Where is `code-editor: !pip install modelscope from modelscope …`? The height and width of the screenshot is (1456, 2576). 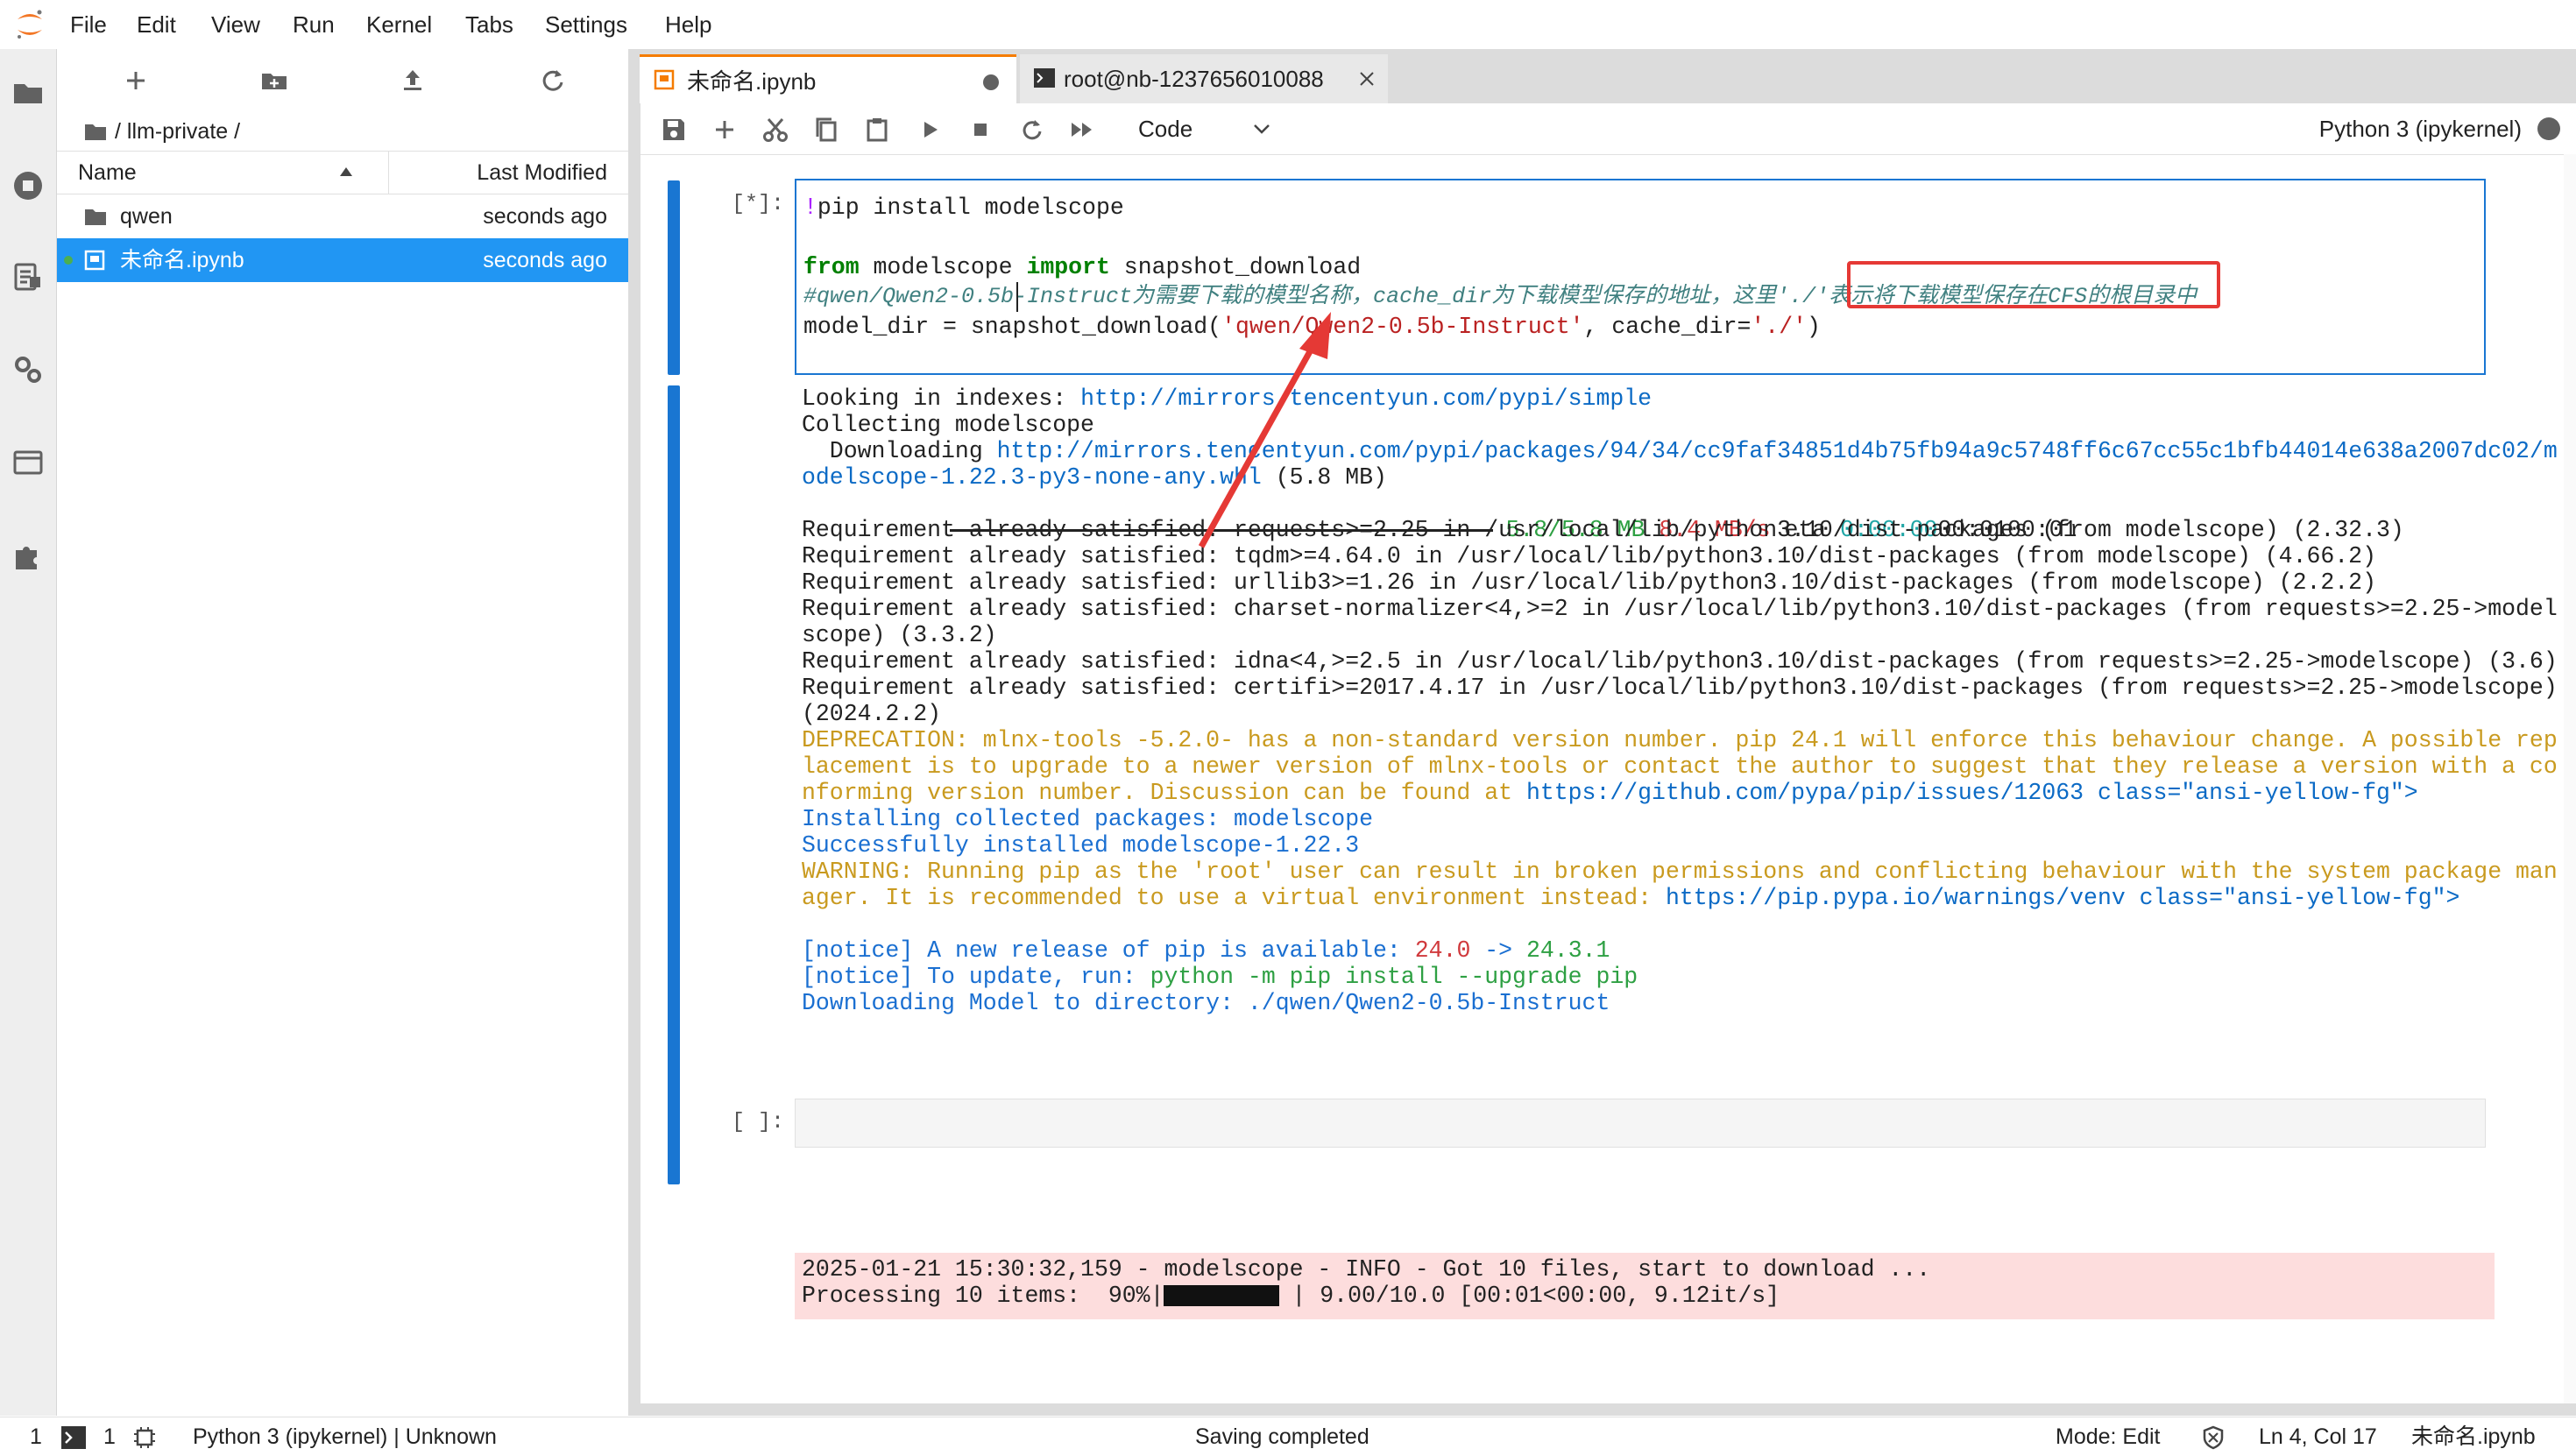
code-editor: !pip install modelscope from modelscope … is located at coordinates (1640, 277).